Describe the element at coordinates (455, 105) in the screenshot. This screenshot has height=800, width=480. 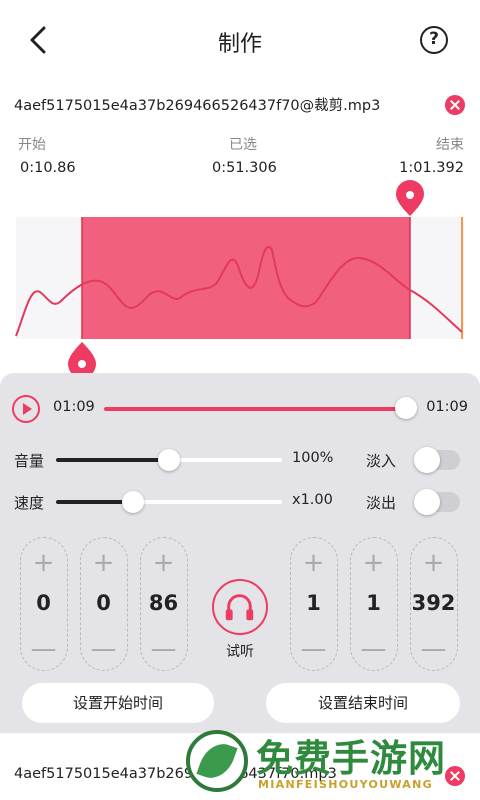
I see `remove-file-icon` at that location.